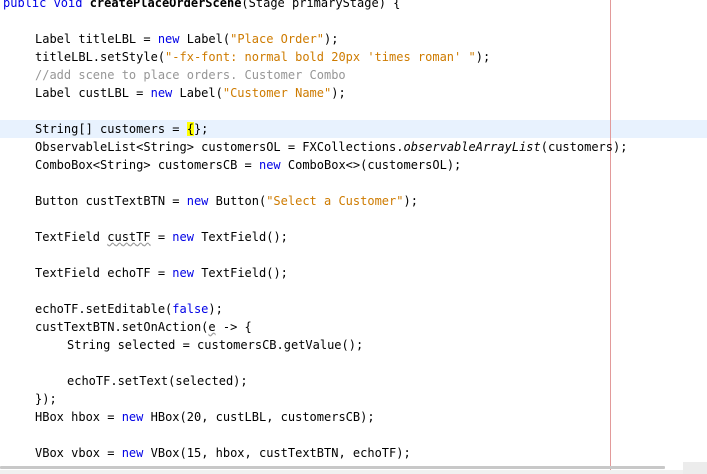  Describe the element at coordinates (165, 5) in the screenshot. I see `method-name: createPlaceOrderScene` at that location.